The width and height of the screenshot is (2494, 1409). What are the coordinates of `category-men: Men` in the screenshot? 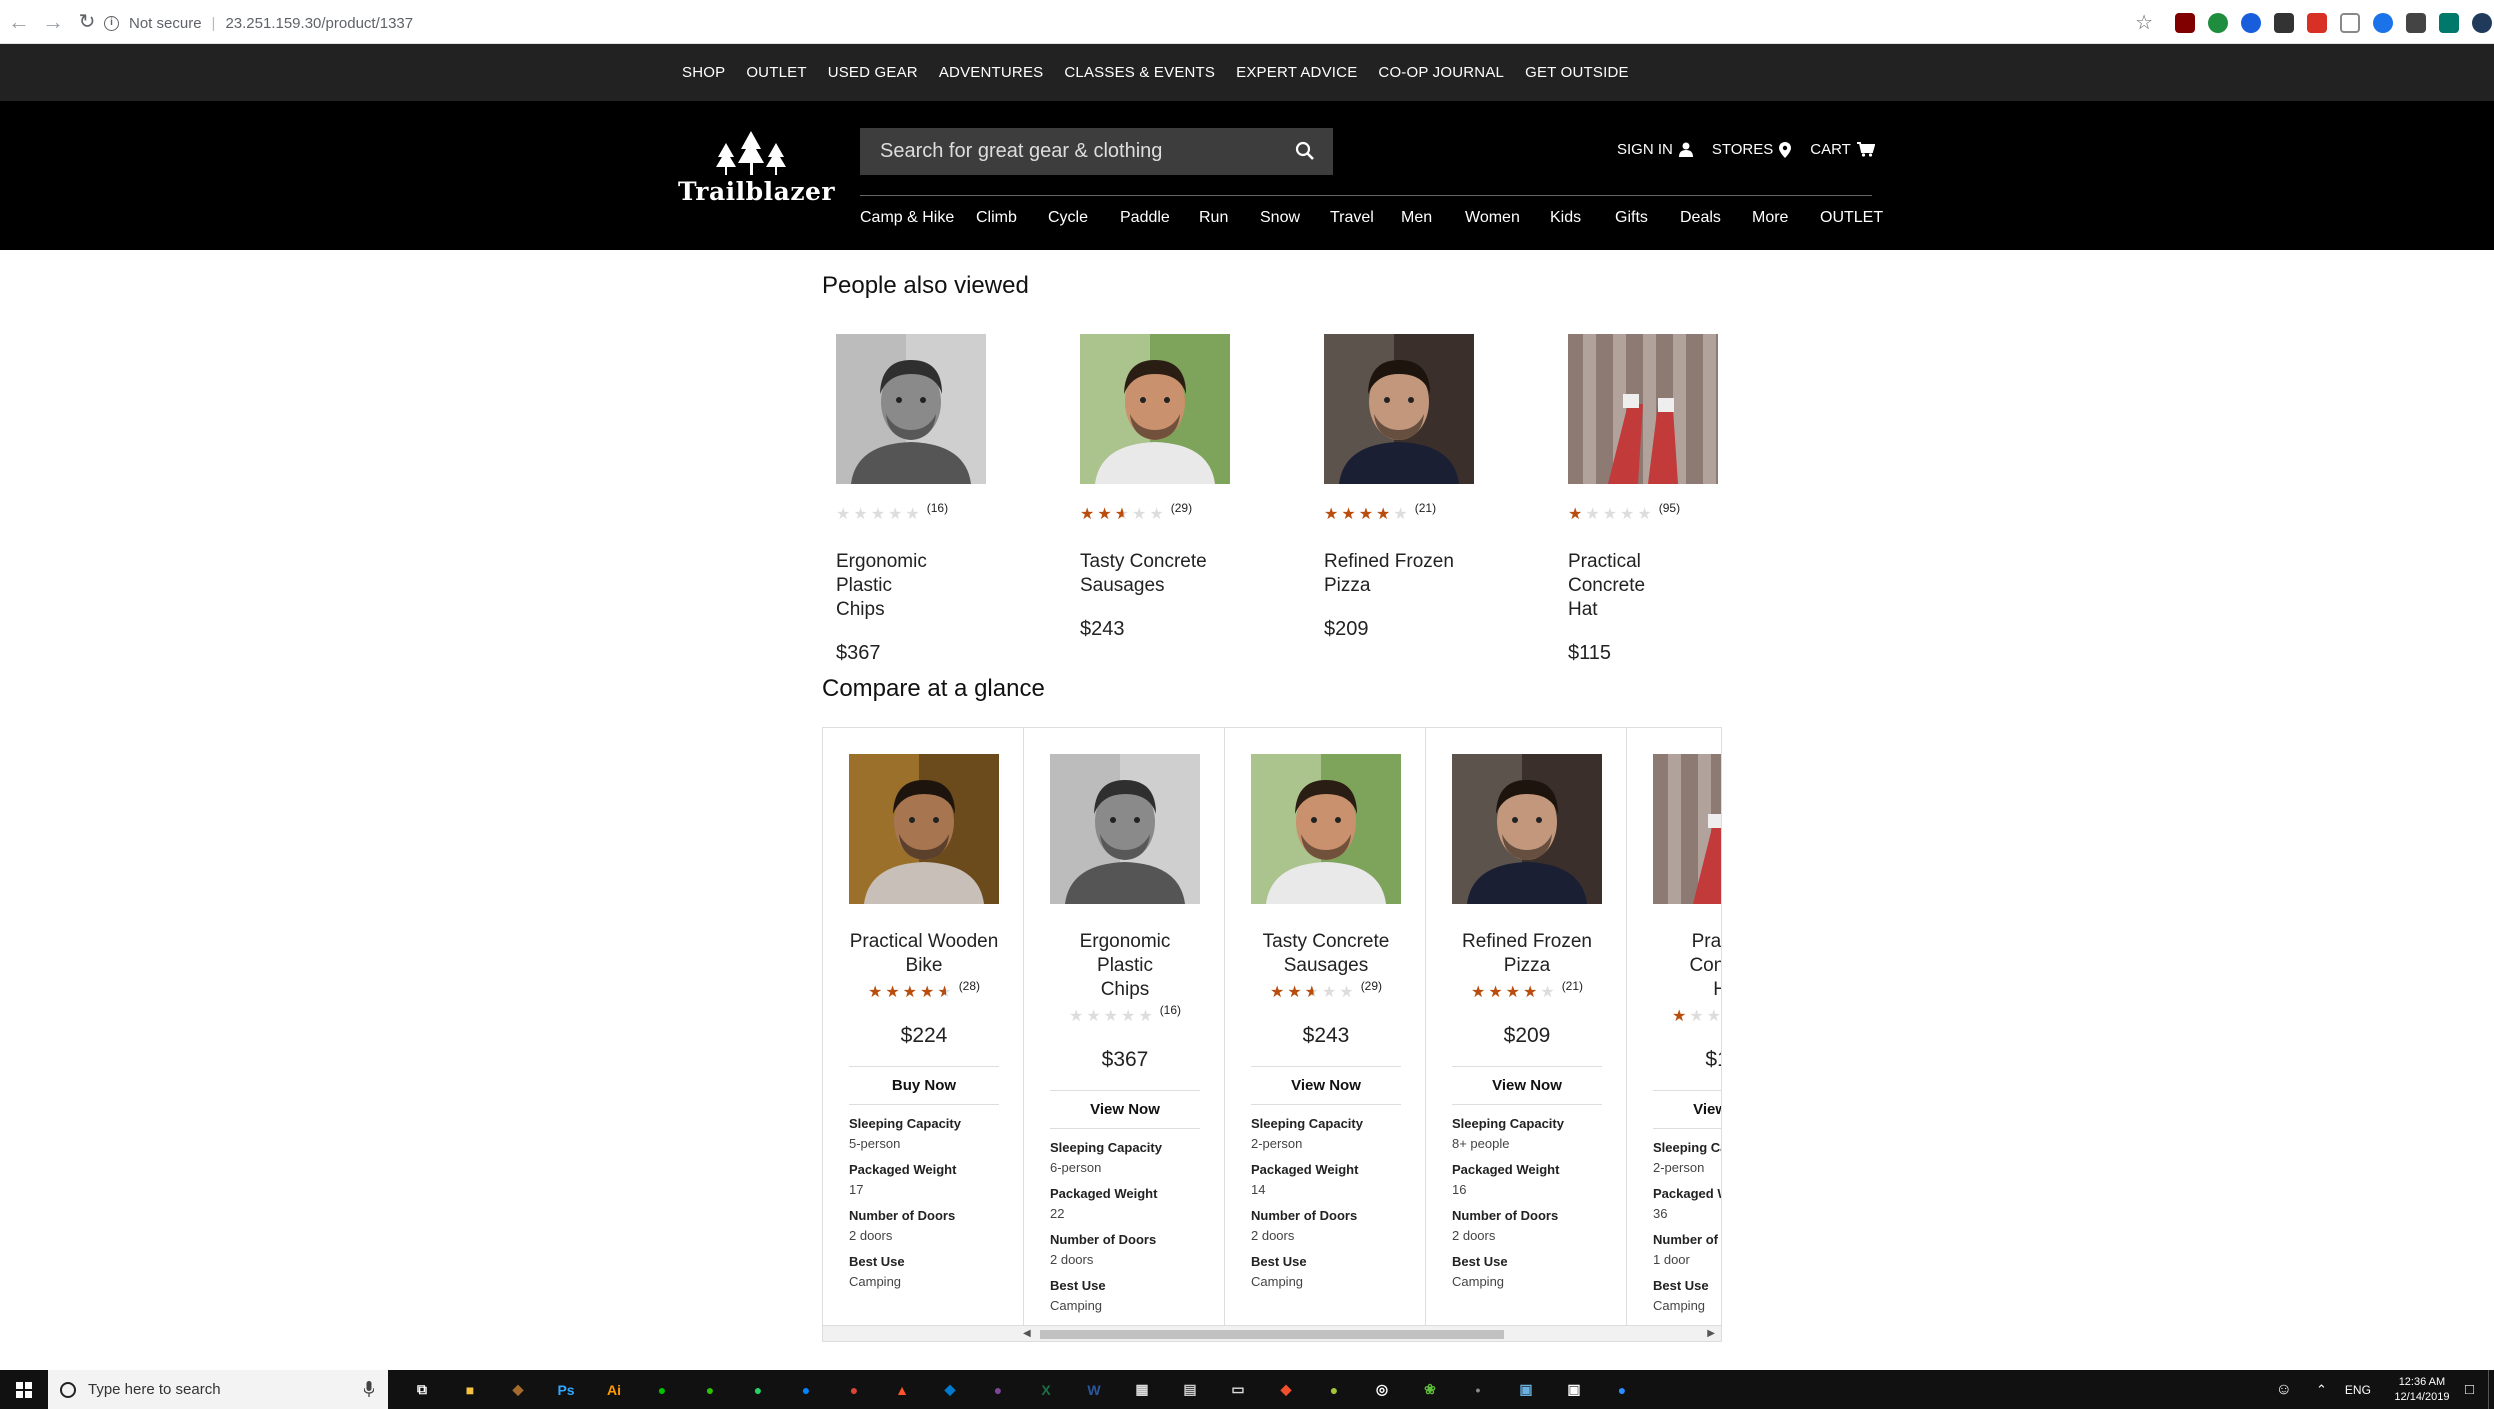 It's located at (1416, 218).